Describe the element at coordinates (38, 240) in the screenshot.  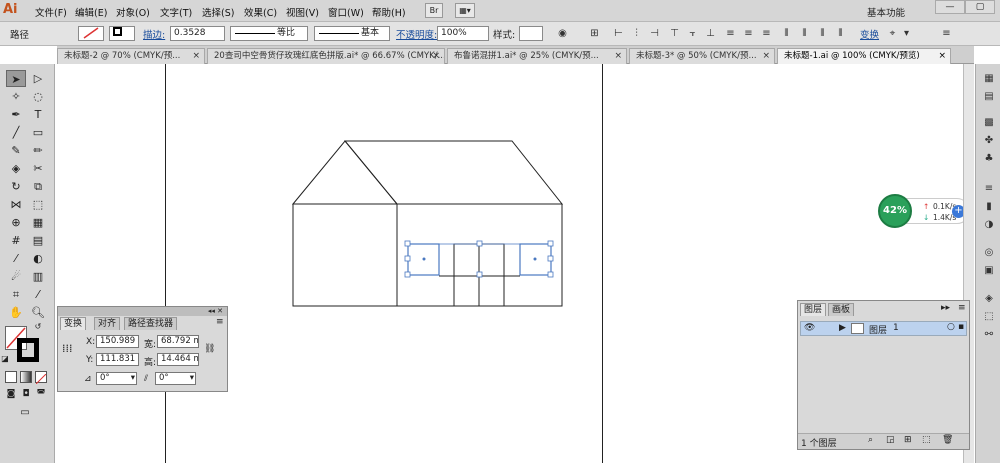
I see `gradient-tool-icon: ▤` at that location.